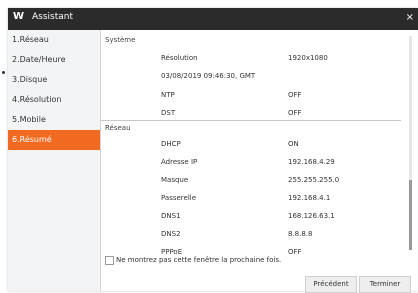  I want to click on dns1-value: 168.126.63.1, so click(311, 216).